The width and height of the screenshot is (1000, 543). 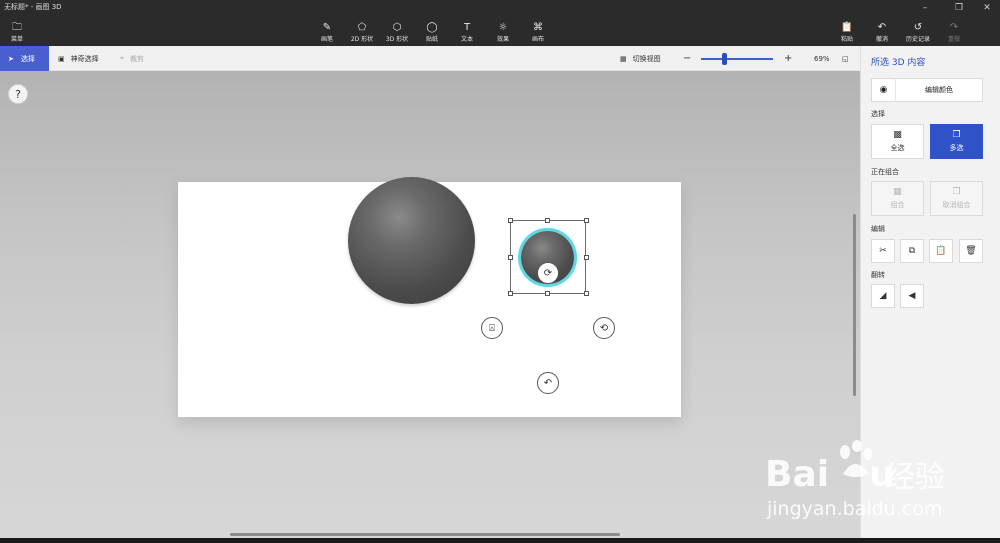 I want to click on cut-button: ✂, so click(x=883, y=251).